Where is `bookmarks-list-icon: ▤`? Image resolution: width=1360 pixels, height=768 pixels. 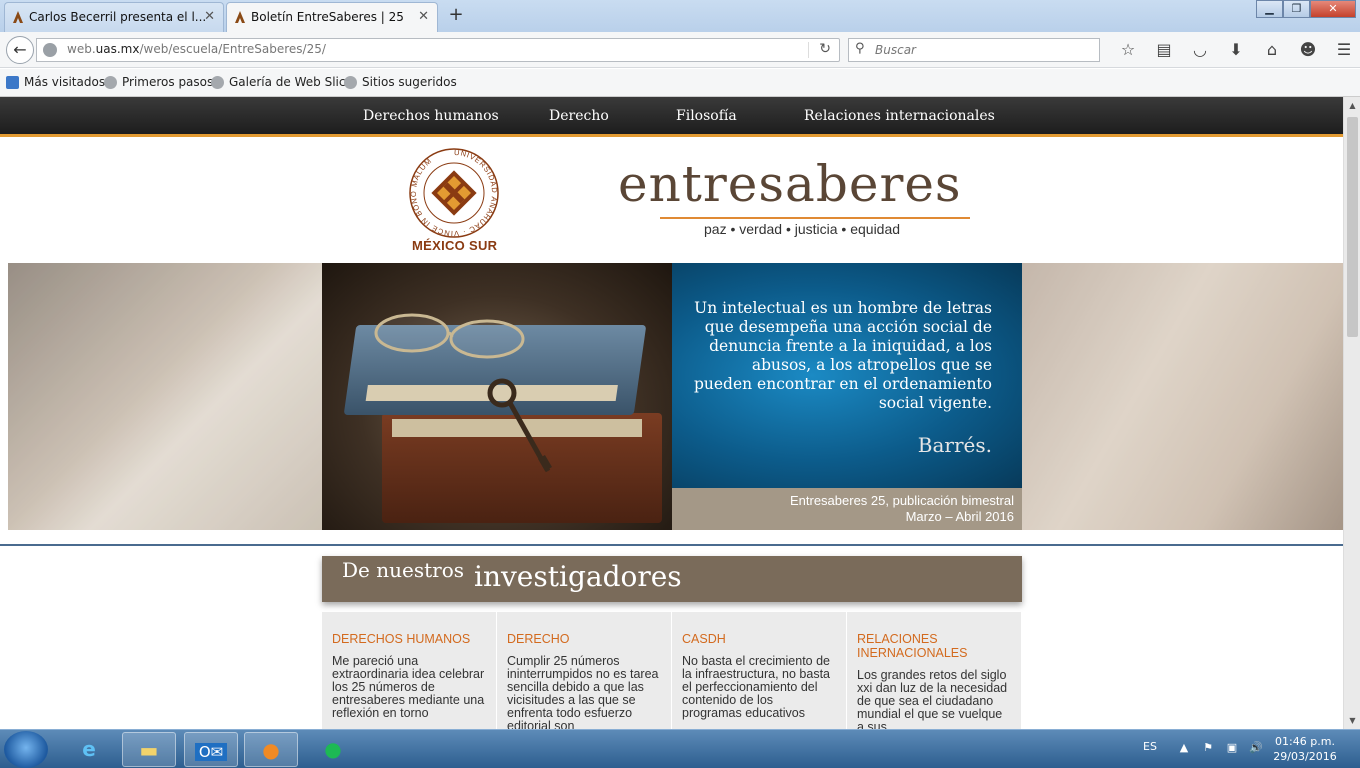
bookmarks-list-icon: ▤ is located at coordinates (1164, 49).